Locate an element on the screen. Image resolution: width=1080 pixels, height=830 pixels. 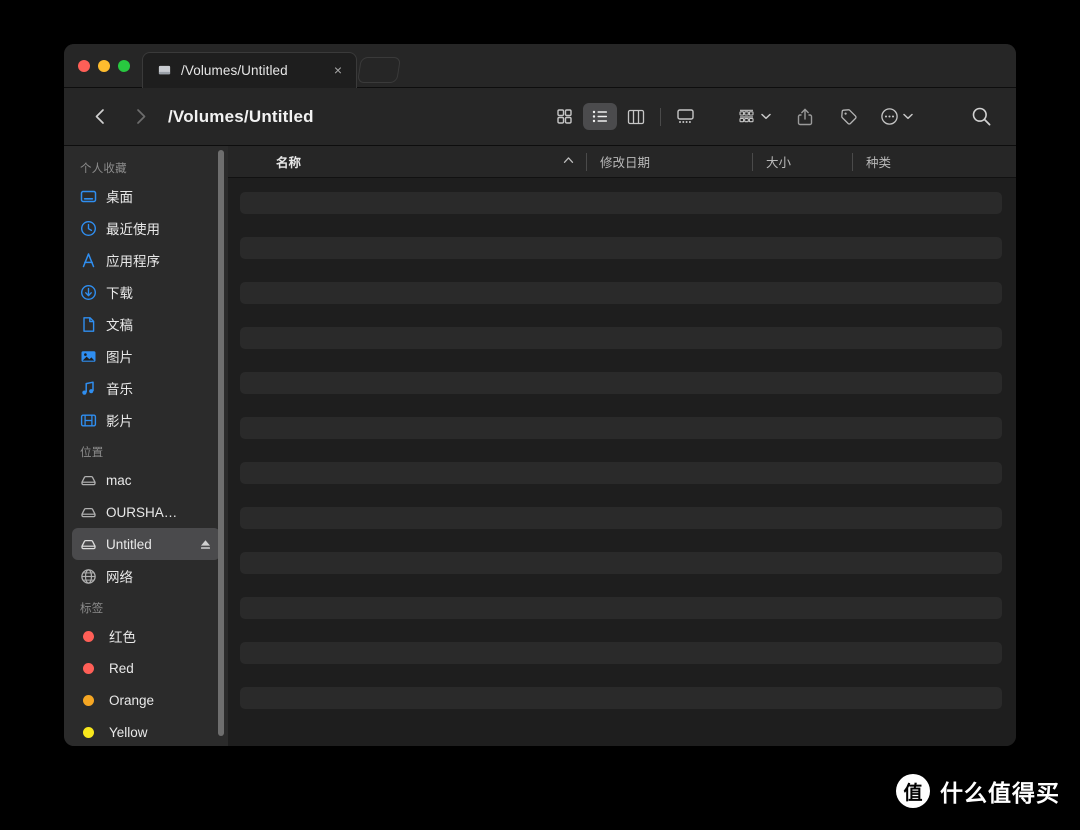
sidebar-section-tags-title: 标签 is located at coordinates (92, 609).